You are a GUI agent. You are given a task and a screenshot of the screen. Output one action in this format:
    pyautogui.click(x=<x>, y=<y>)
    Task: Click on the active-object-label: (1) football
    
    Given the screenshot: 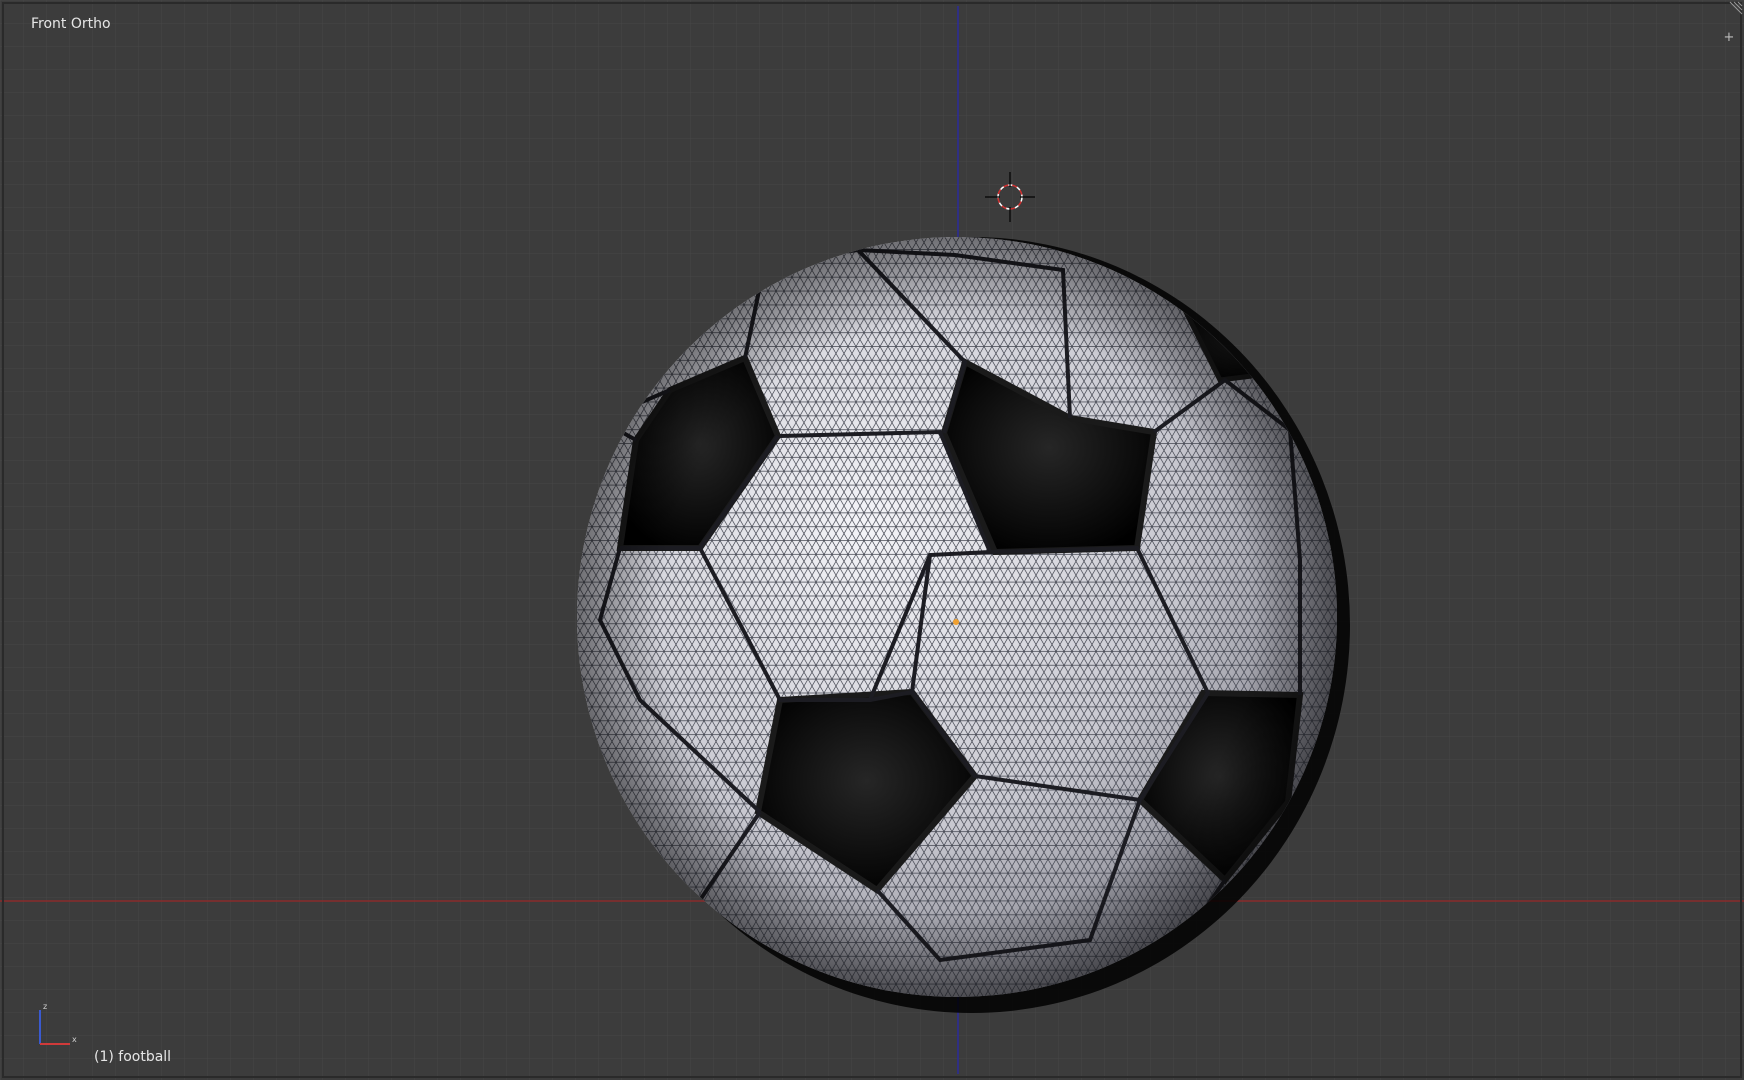 What is the action you would take?
    pyautogui.click(x=133, y=1057)
    